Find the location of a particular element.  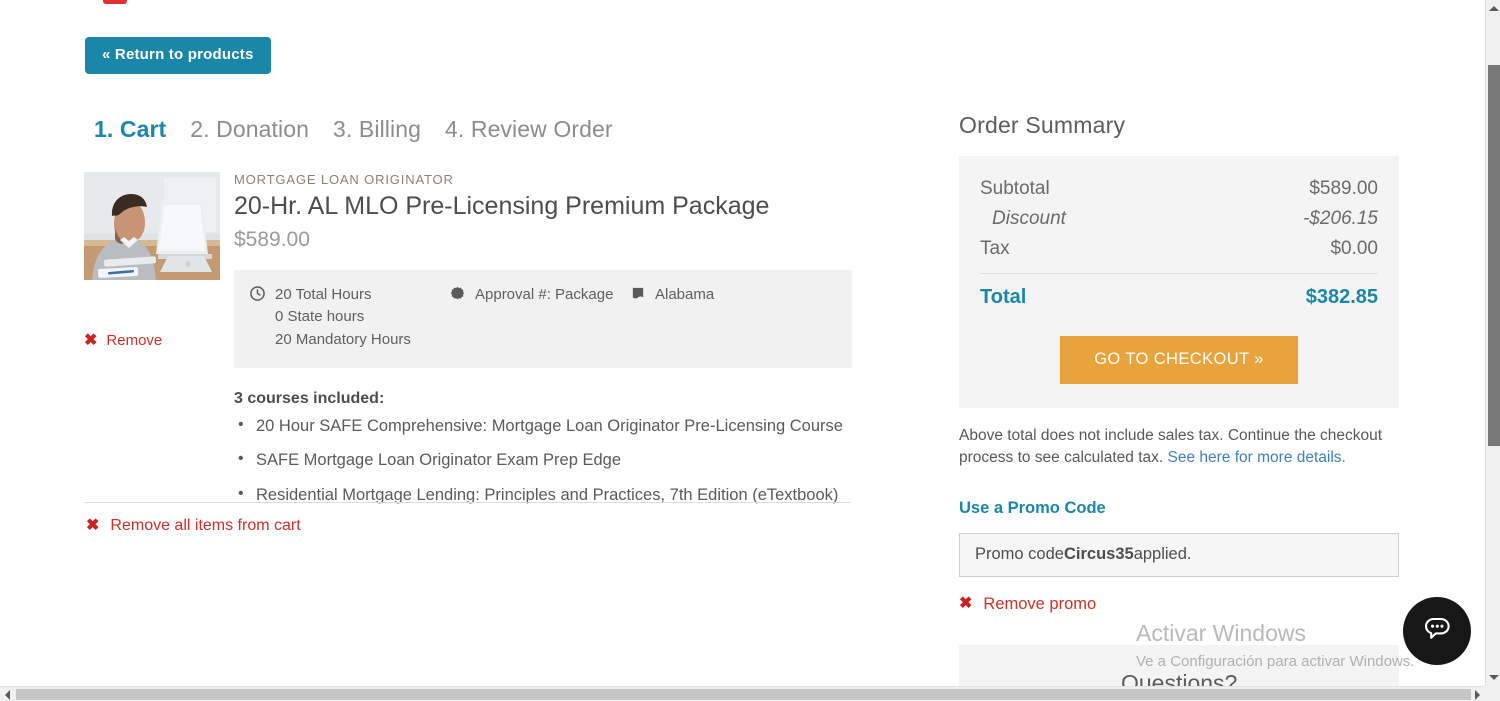

clock-icon is located at coordinates (258, 293).